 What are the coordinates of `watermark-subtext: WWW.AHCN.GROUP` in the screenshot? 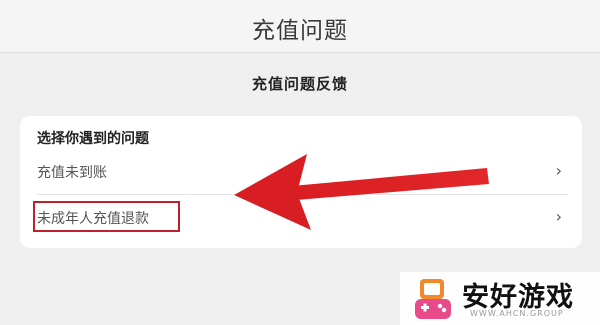 It's located at (517, 313).